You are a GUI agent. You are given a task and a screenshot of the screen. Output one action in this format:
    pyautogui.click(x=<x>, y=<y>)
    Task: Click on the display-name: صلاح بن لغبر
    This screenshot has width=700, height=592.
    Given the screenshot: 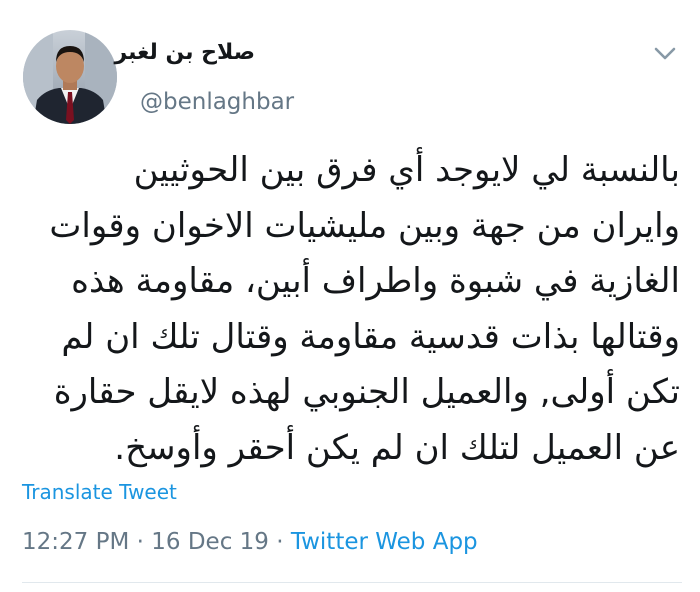 What is the action you would take?
    pyautogui.click(x=184, y=52)
    